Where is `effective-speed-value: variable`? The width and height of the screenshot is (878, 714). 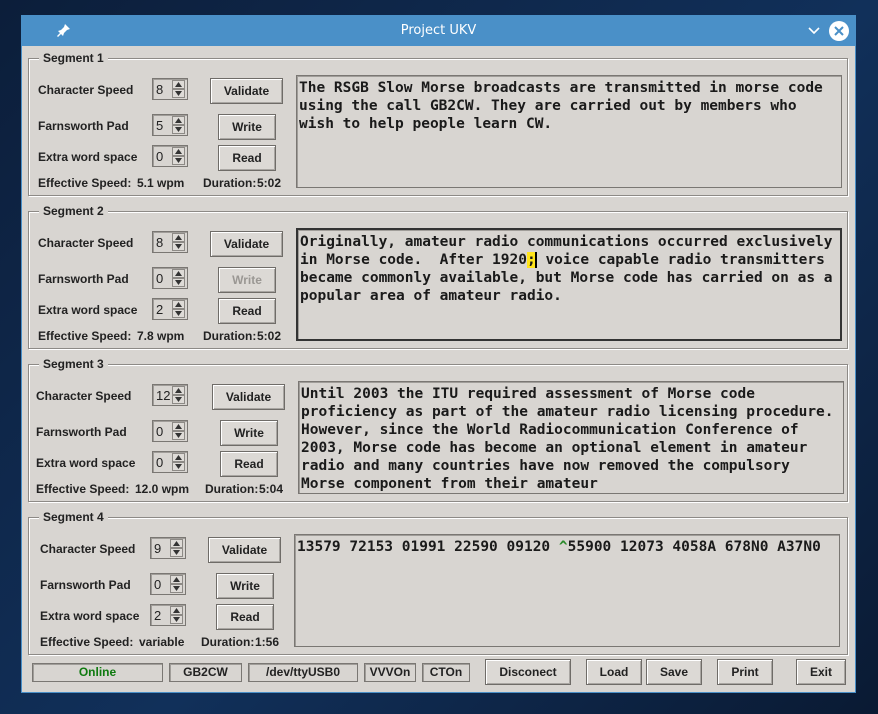 effective-speed-value: variable is located at coordinates (162, 642).